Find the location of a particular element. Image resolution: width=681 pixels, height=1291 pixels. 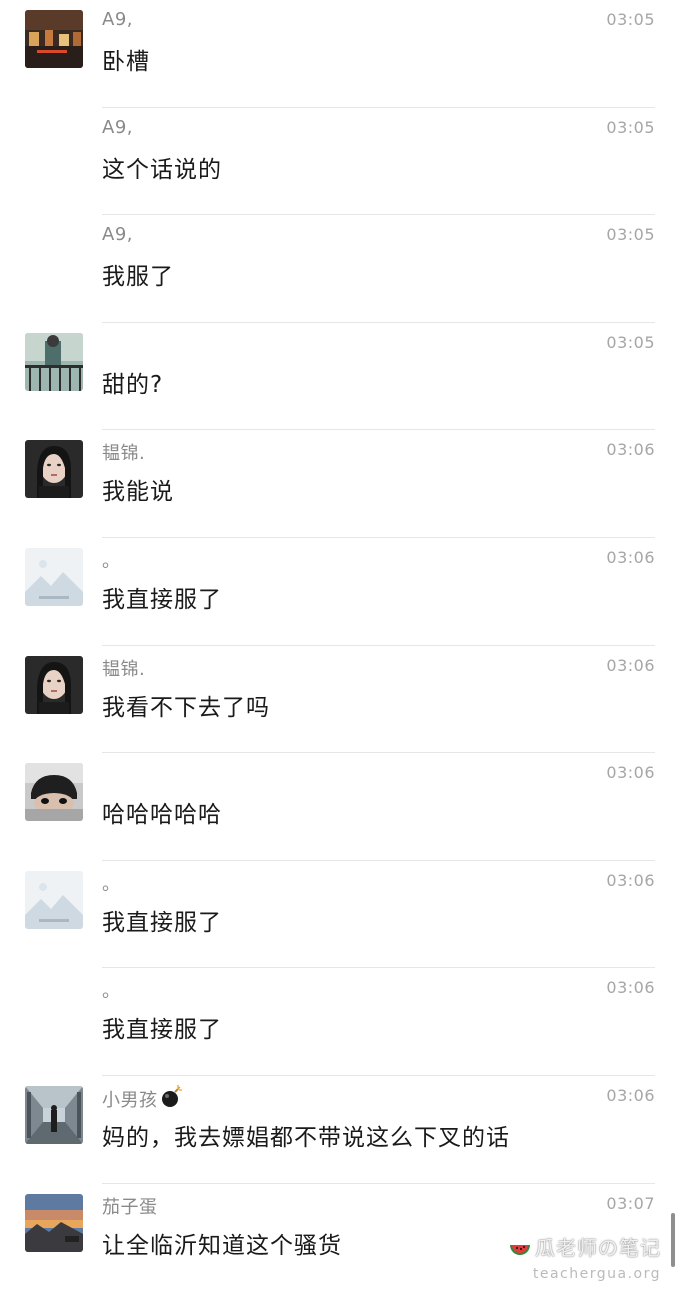

chat-message: 韫锦. 03:06 我能说 is located at coordinates (340, 484).